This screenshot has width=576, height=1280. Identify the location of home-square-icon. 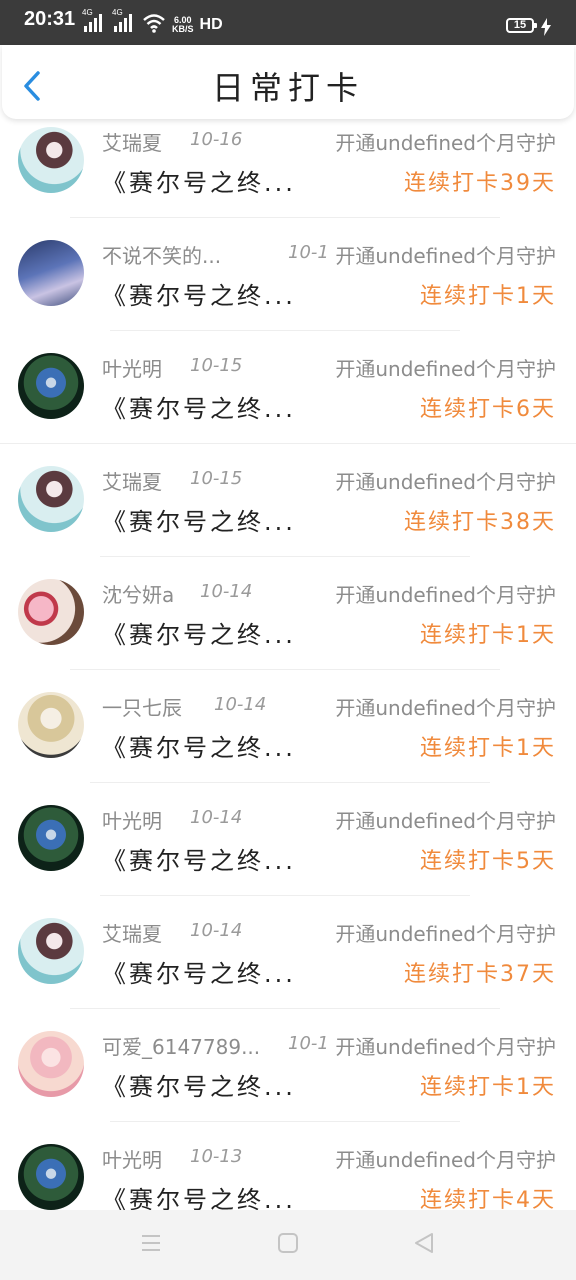
(288, 1243).